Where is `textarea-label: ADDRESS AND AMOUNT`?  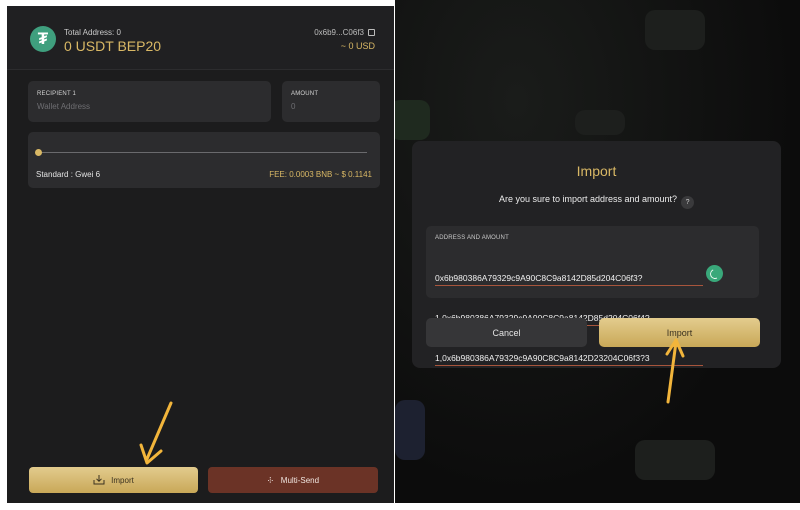 textarea-label: ADDRESS AND AMOUNT is located at coordinates (472, 238).